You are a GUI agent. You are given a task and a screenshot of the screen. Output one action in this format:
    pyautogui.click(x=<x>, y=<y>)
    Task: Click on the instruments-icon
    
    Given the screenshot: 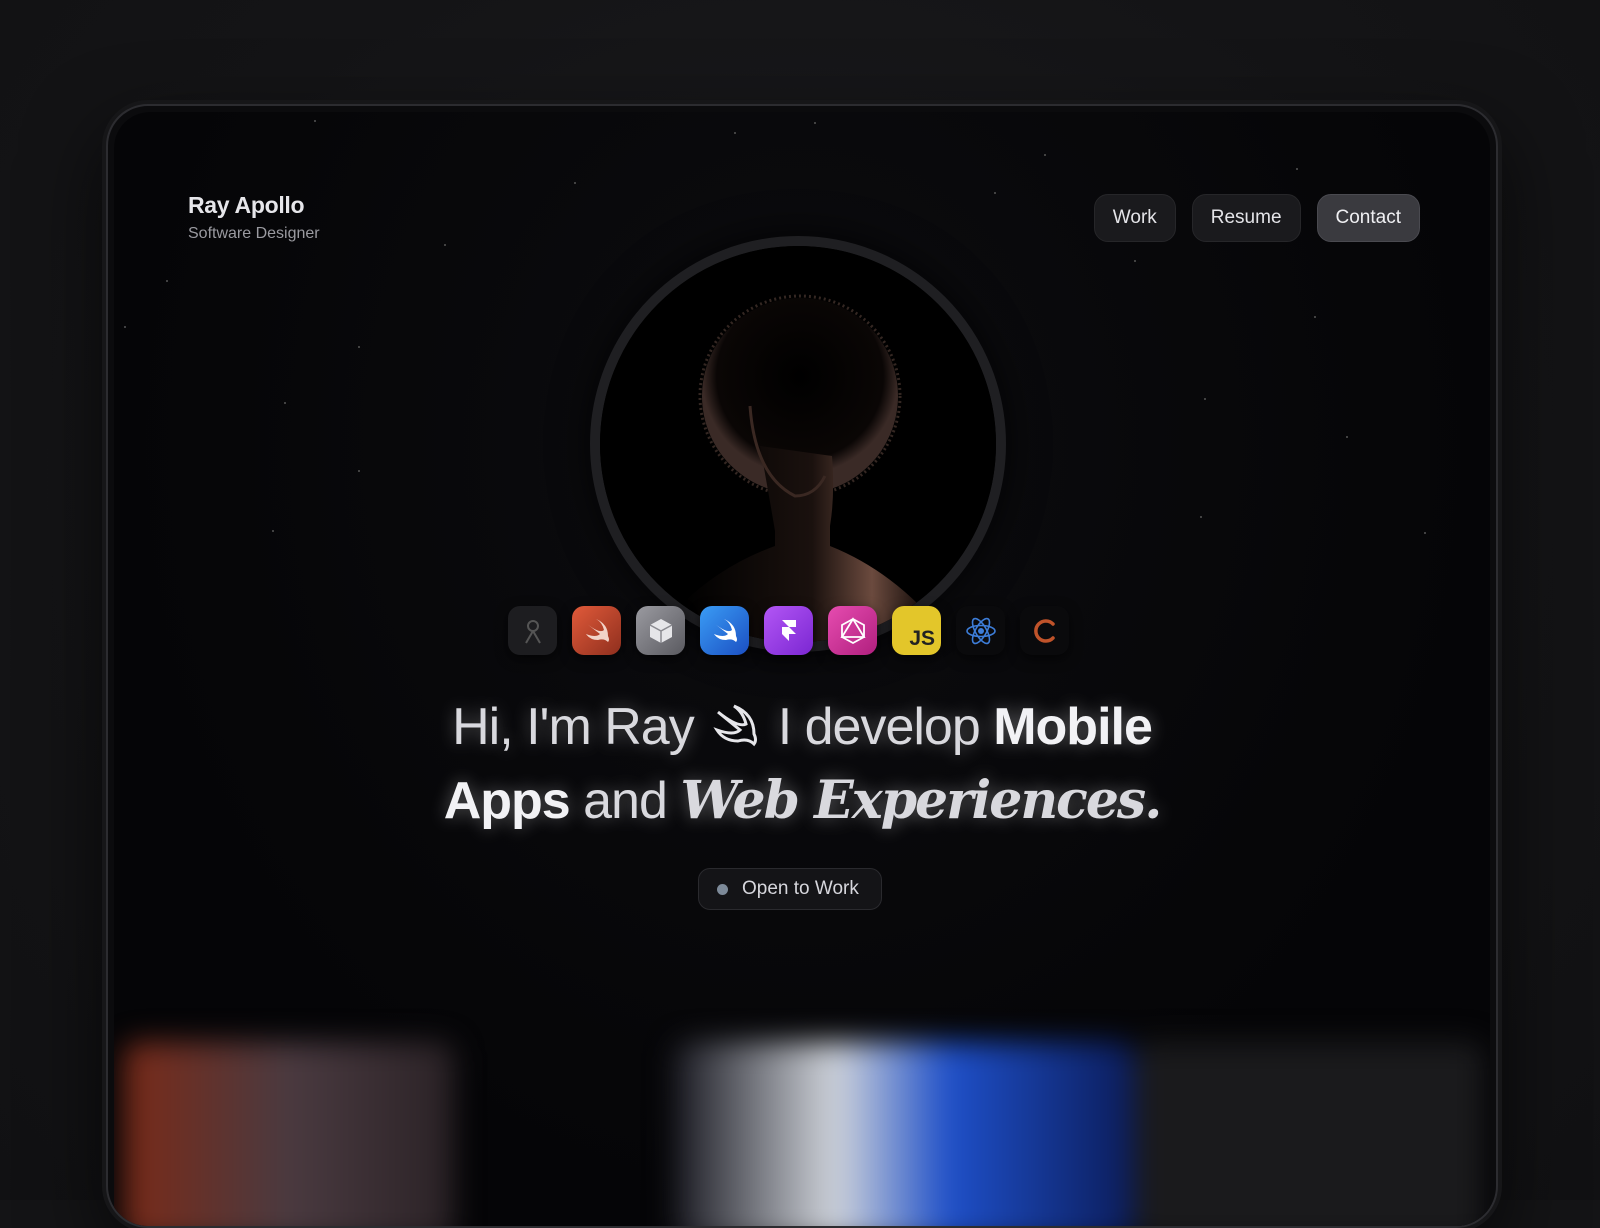 What is the action you would take?
    pyautogui.click(x=532, y=630)
    